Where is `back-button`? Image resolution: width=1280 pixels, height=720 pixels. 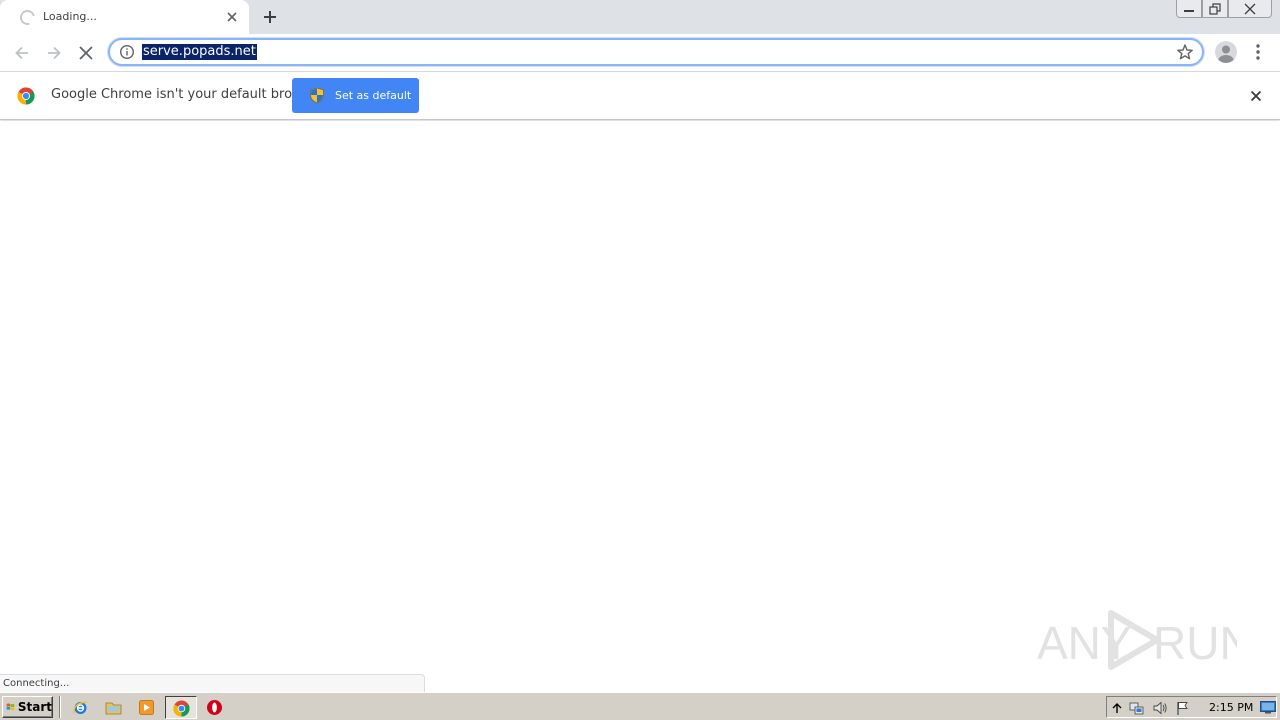 back-button is located at coordinates (22, 53).